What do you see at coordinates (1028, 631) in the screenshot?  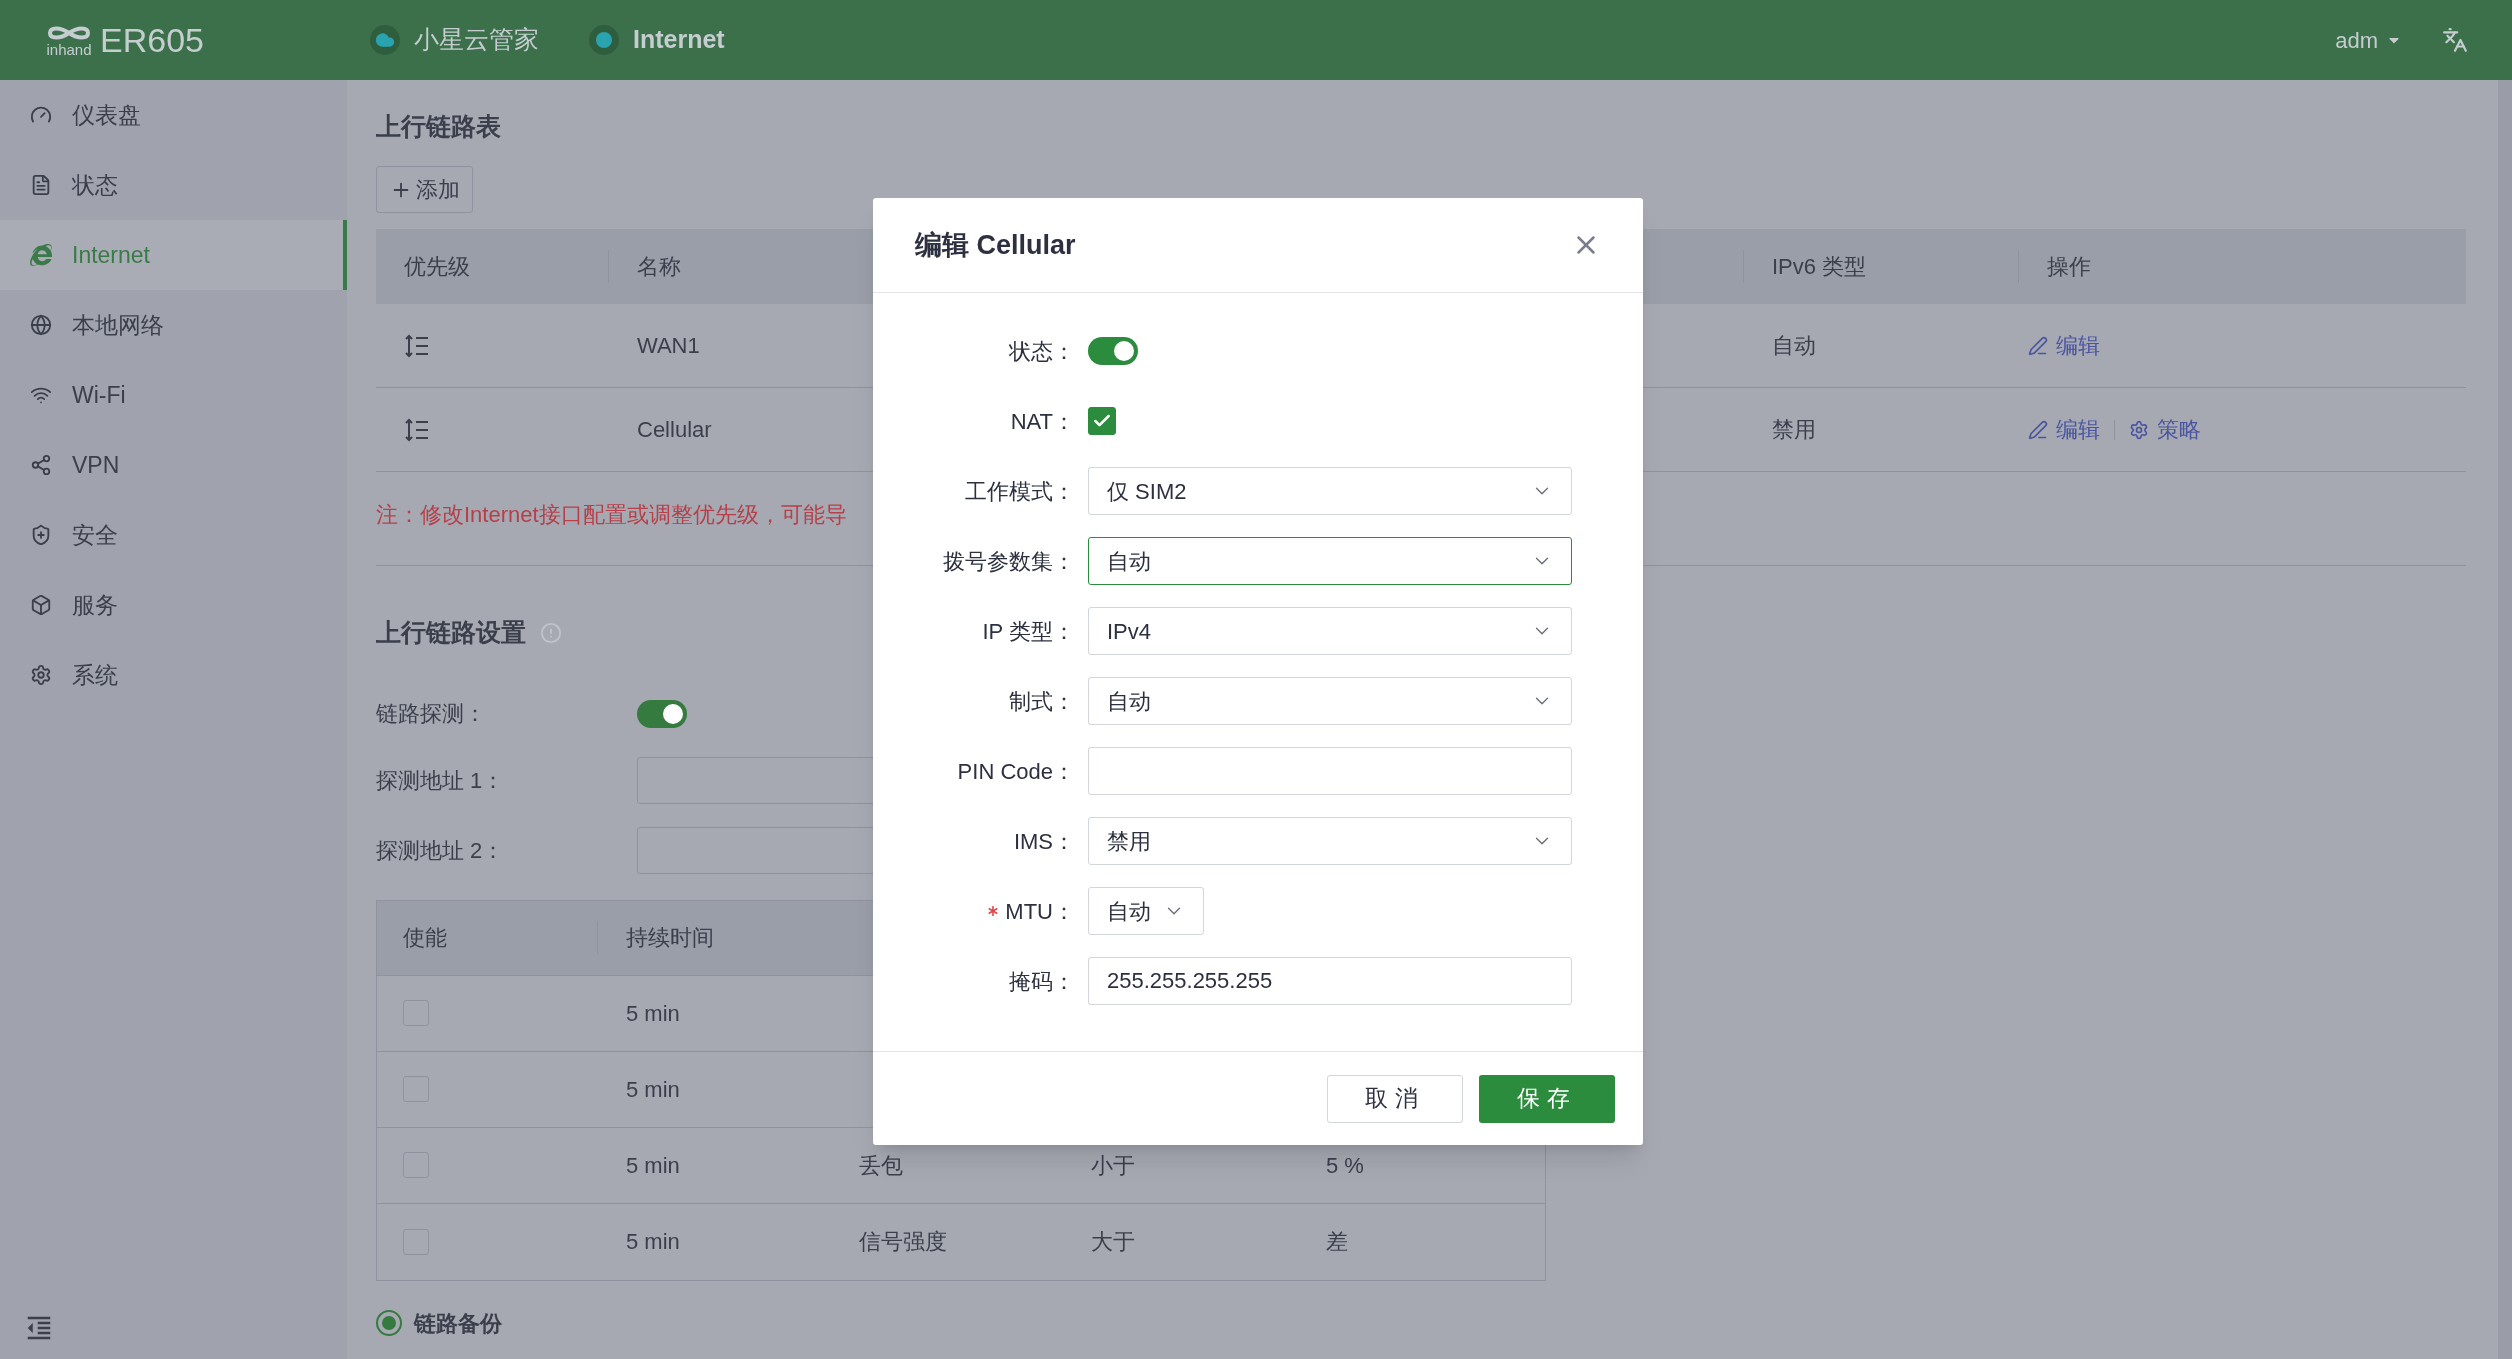 I see `field-label: IP 类型：` at bounding box center [1028, 631].